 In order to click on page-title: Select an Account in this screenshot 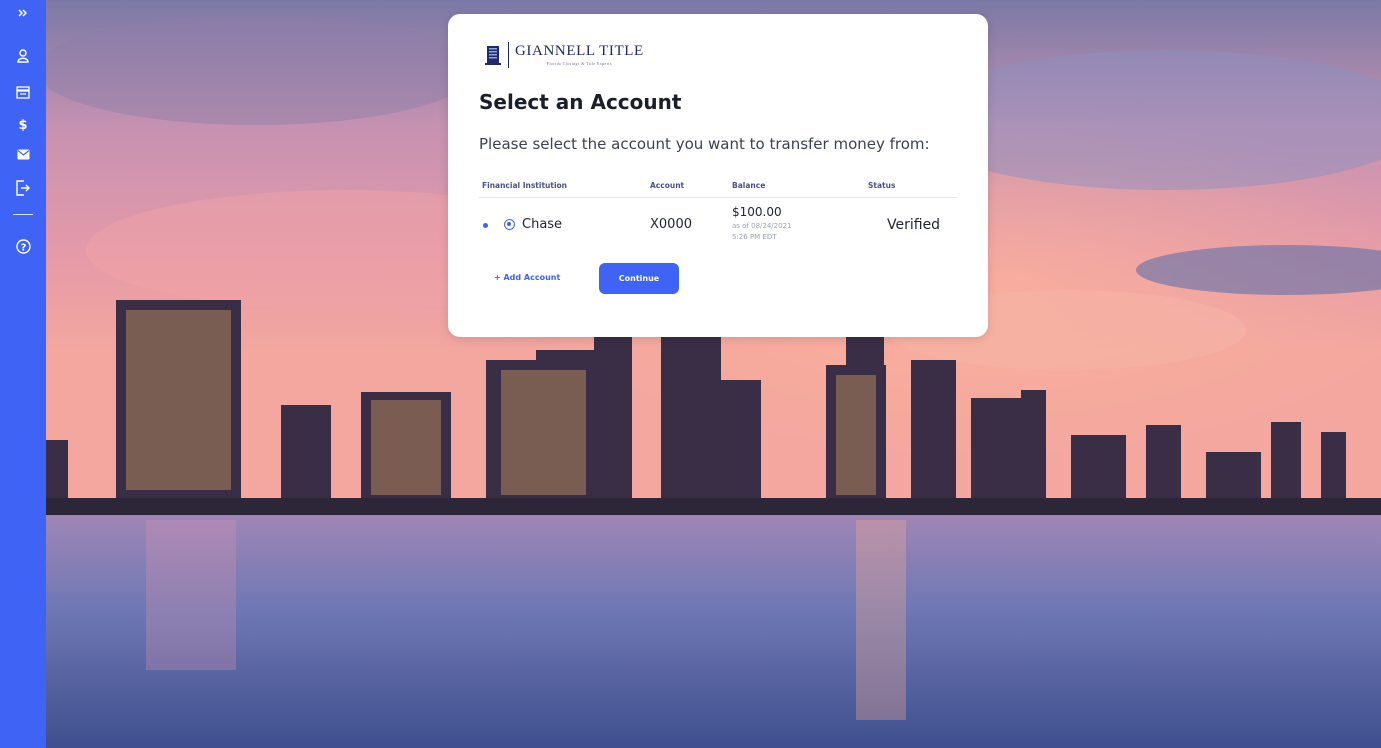, I will do `click(580, 102)`.